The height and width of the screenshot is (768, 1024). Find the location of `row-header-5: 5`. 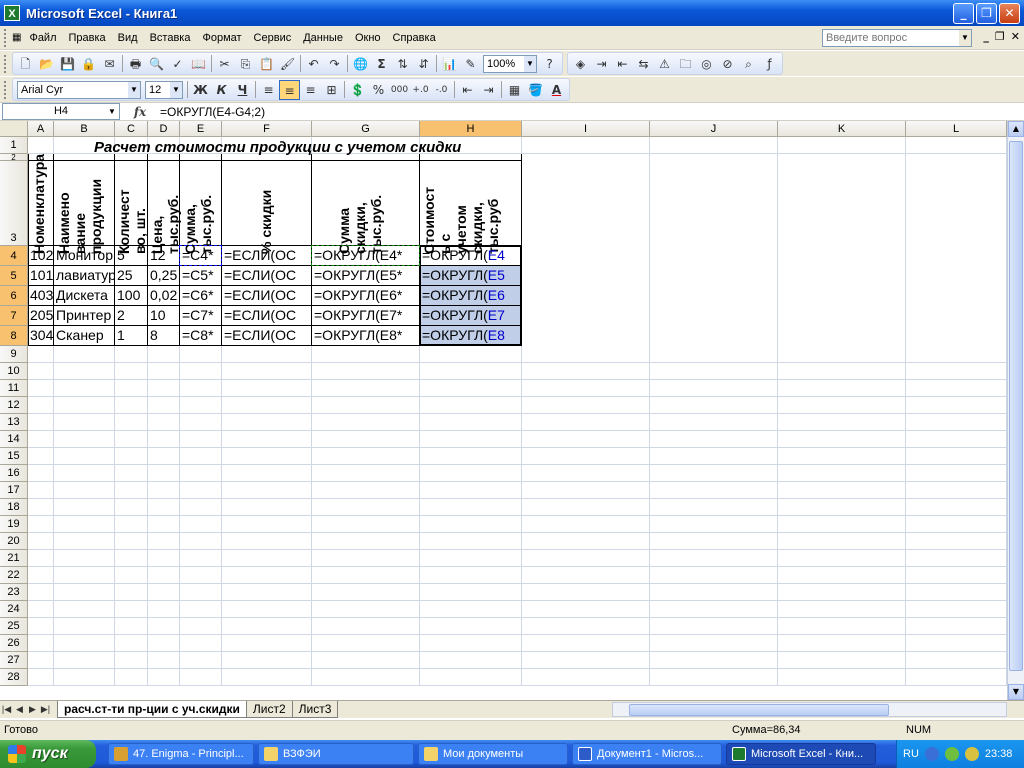

row-header-5: 5 is located at coordinates (14, 276).